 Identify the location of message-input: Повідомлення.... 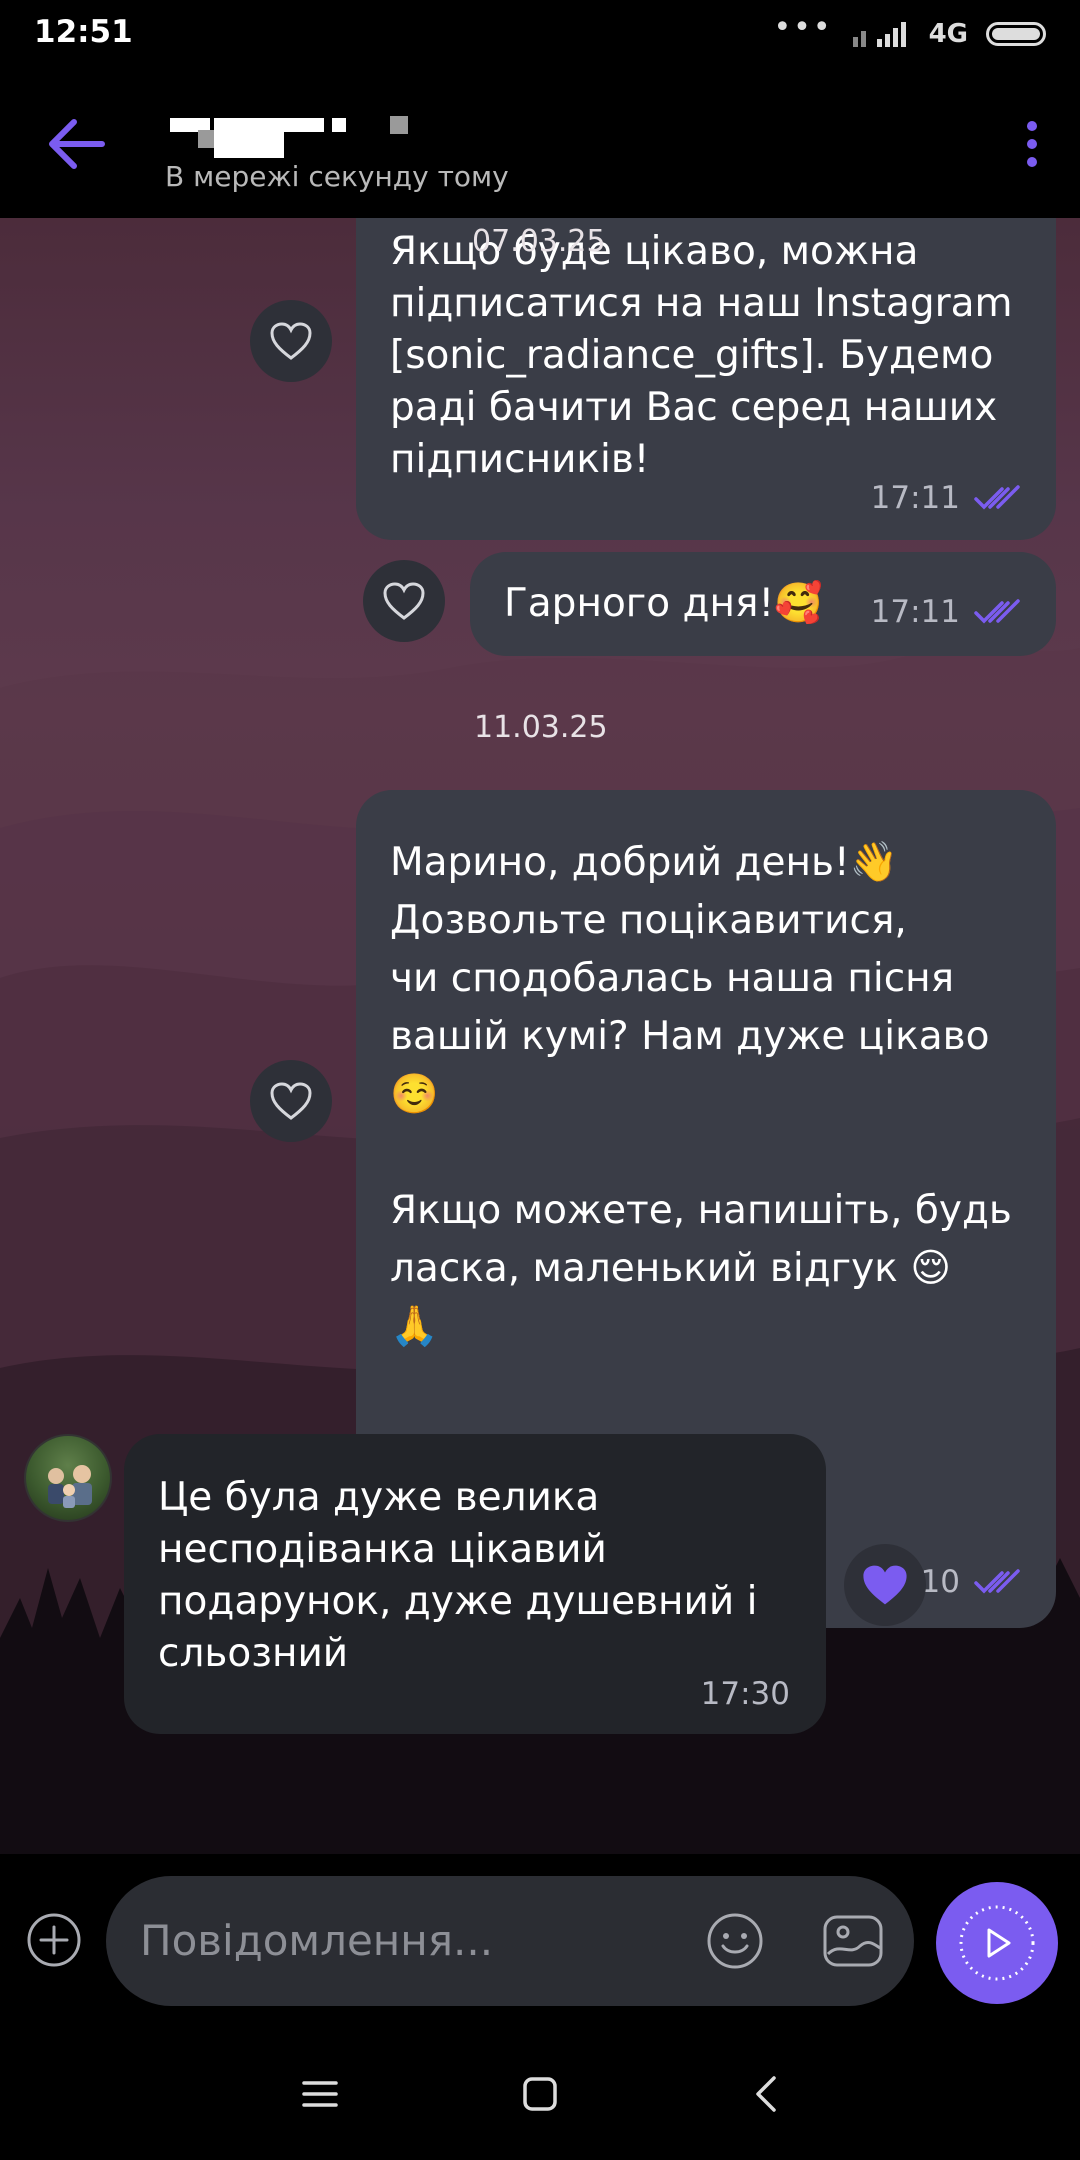
(510, 1941).